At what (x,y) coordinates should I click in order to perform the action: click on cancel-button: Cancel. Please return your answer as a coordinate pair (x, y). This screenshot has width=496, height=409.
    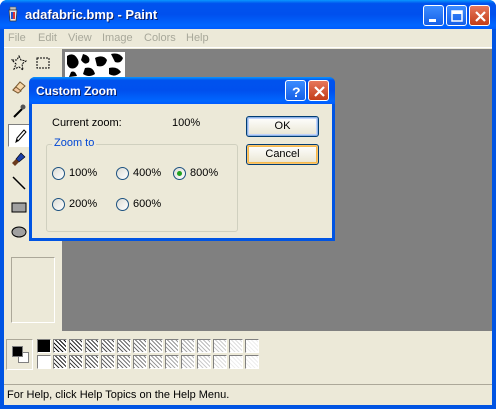
    Looking at the image, I should click on (282, 154).